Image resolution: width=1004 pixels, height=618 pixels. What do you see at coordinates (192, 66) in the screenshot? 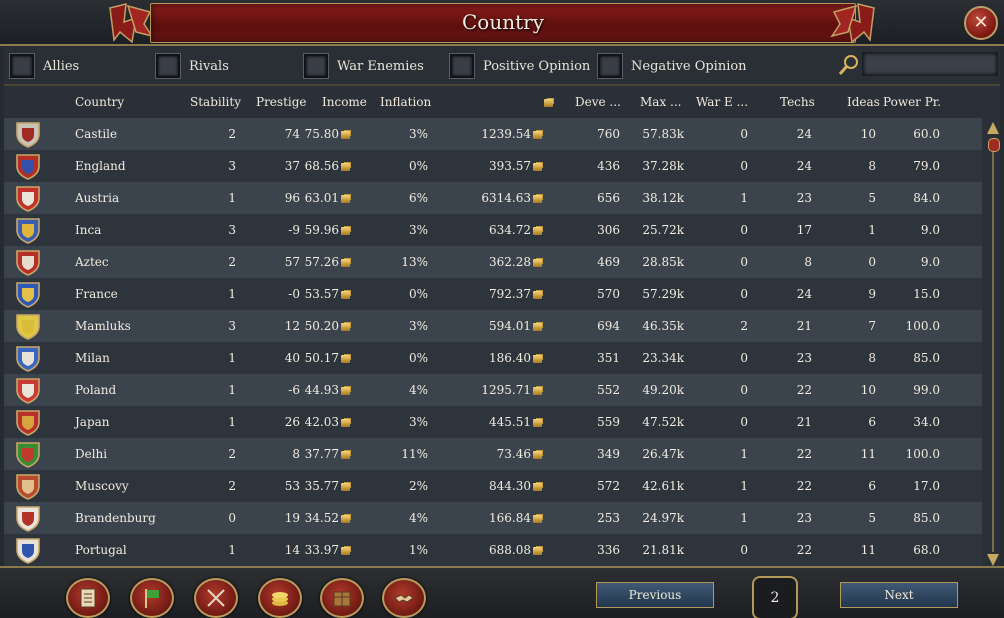
I see `filter-rivals: Rivals` at bounding box center [192, 66].